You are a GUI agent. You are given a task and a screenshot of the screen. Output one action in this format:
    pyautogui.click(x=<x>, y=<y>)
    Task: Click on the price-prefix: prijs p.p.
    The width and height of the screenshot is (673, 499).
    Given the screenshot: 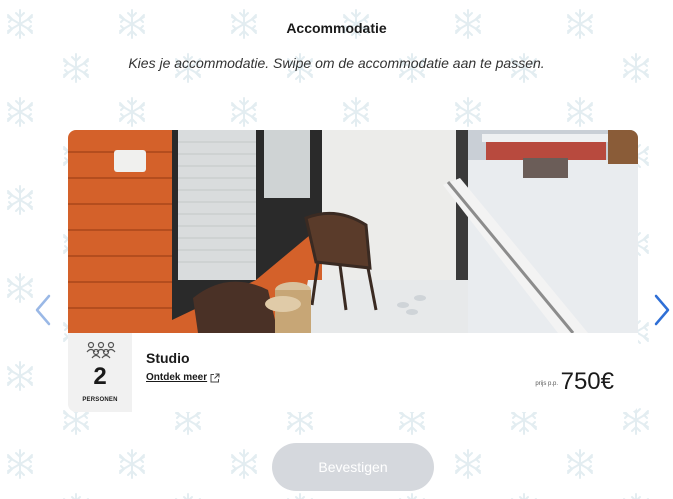 What is the action you would take?
    pyautogui.click(x=546, y=384)
    